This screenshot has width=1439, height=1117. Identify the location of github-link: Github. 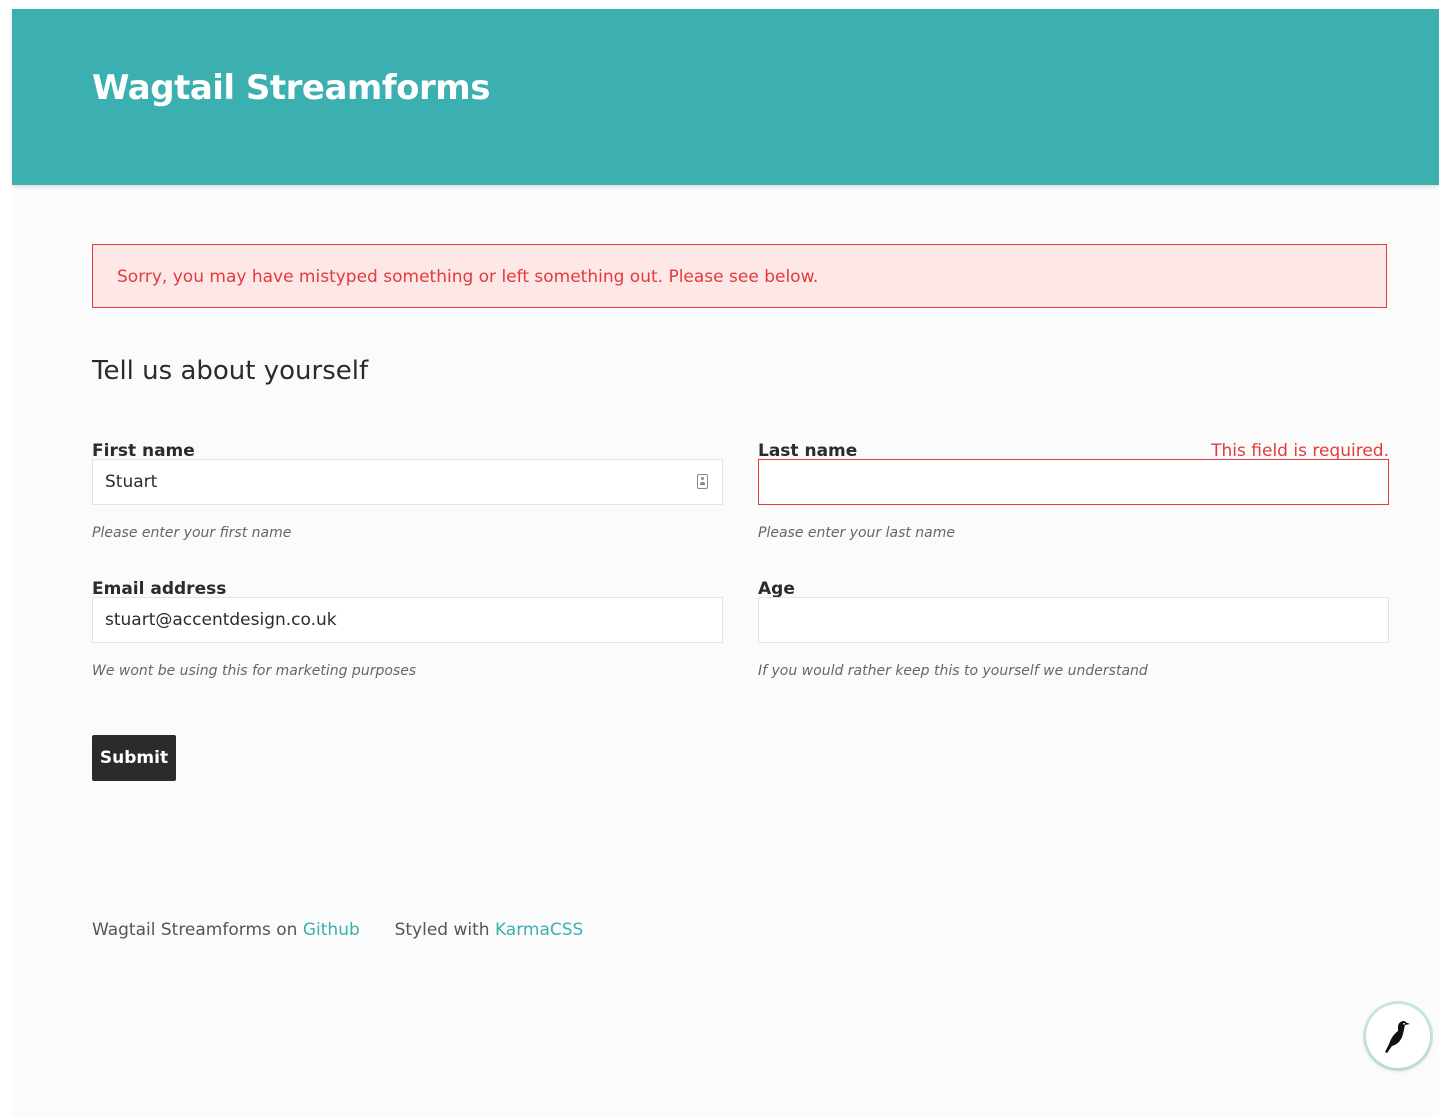
(331, 930).